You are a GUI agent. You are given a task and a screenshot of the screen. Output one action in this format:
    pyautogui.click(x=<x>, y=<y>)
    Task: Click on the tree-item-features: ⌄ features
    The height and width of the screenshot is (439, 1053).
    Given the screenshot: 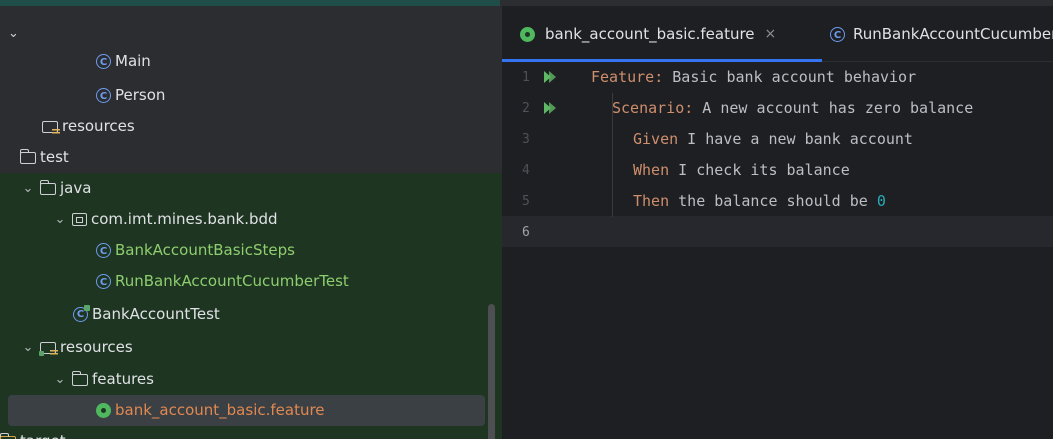 What is the action you would take?
    pyautogui.click(x=77, y=379)
    